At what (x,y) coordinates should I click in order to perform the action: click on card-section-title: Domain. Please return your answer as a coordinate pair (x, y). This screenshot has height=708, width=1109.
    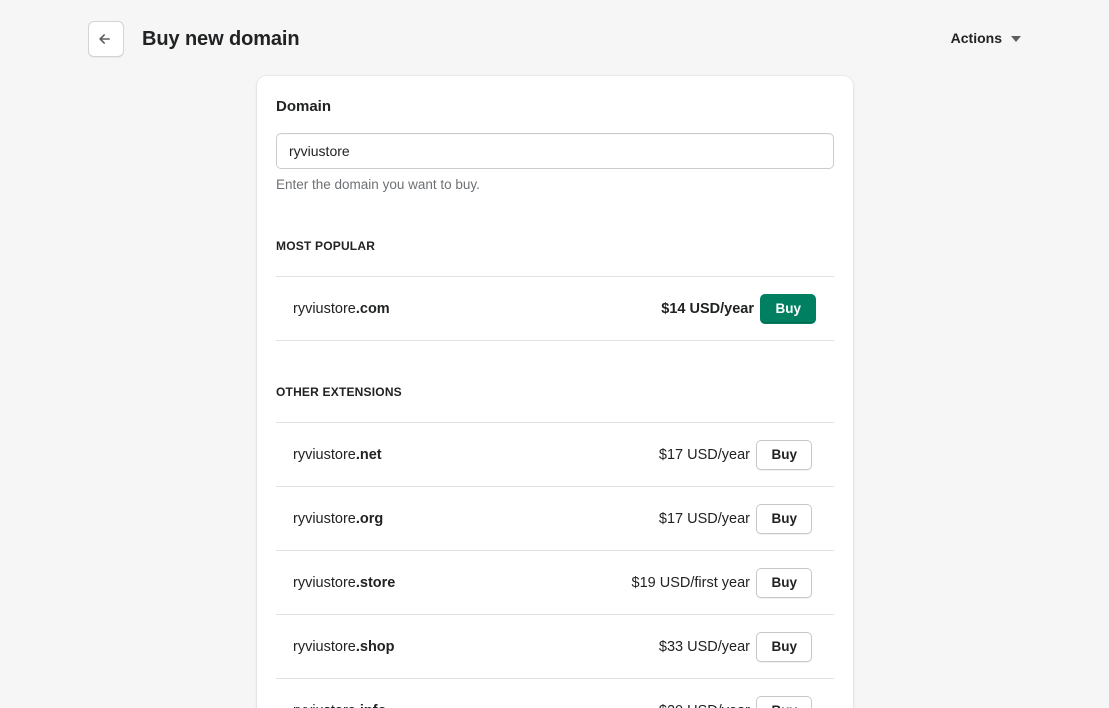
    Looking at the image, I should click on (304, 106).